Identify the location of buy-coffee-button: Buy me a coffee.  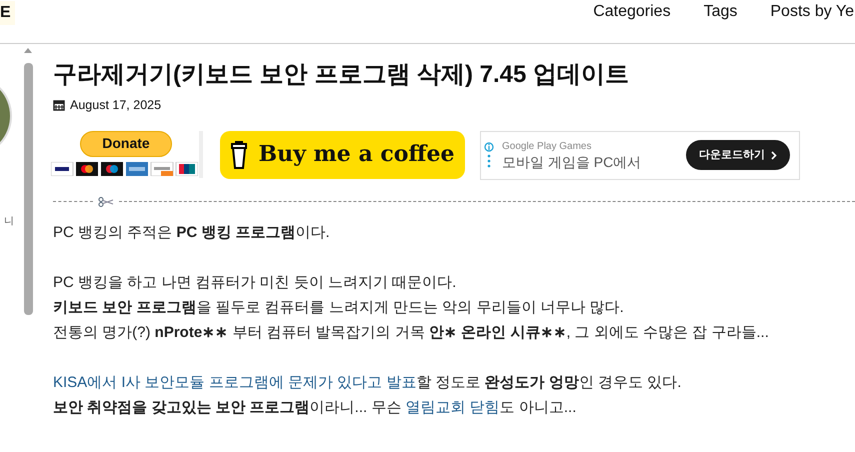
(342, 154).